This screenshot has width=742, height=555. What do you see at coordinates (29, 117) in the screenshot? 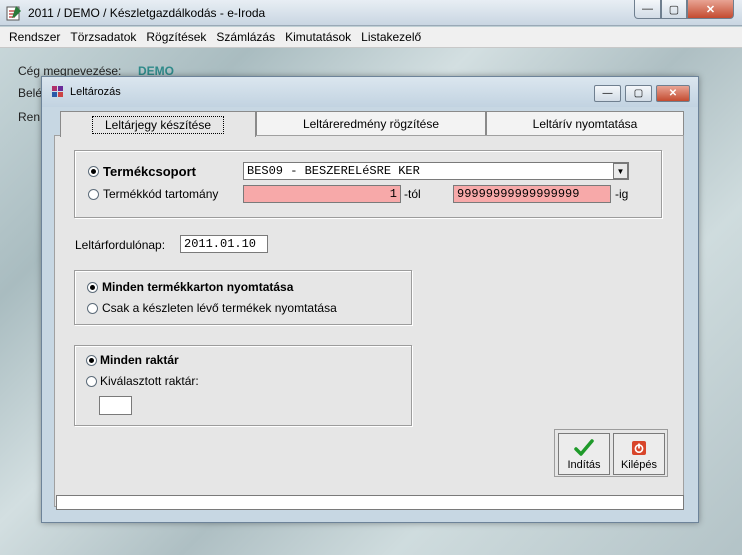
I see `background-text-3: Ren` at bounding box center [29, 117].